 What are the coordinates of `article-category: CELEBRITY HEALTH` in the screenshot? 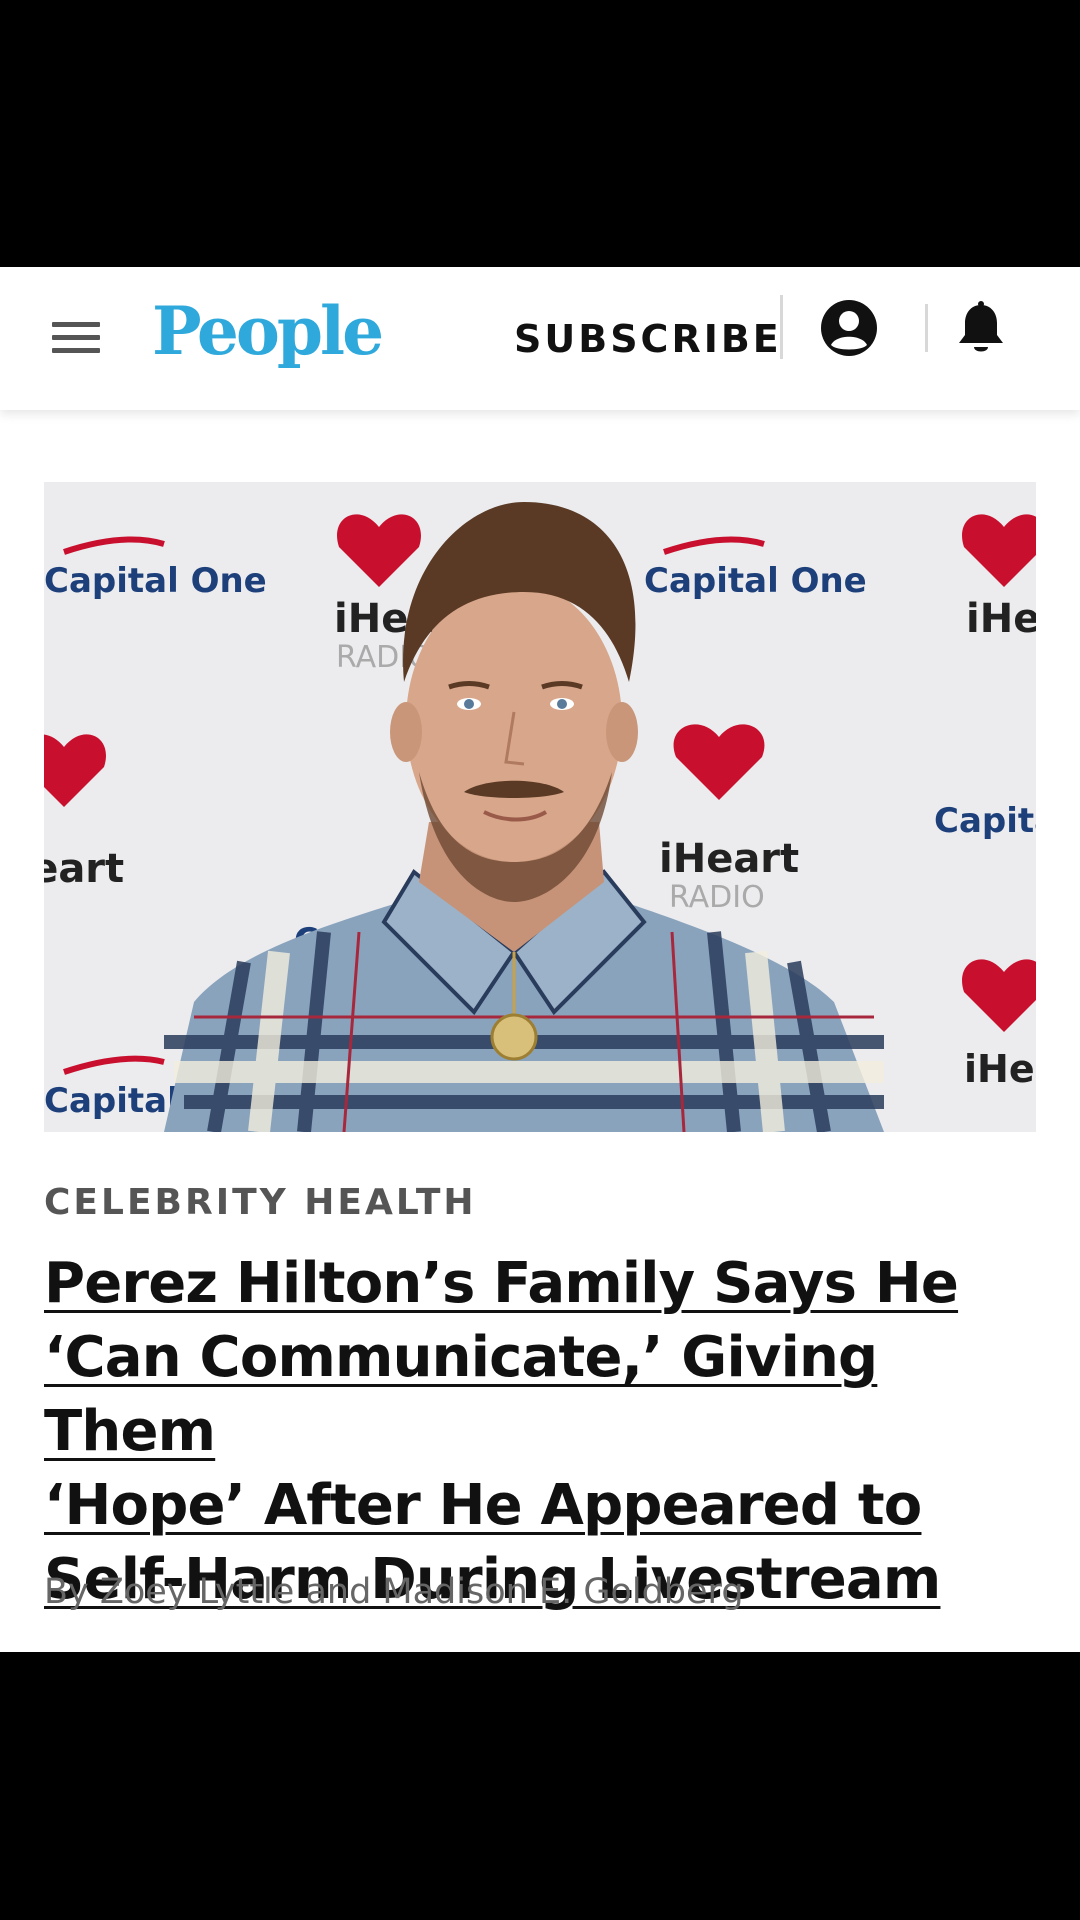 It's located at (260, 1202).